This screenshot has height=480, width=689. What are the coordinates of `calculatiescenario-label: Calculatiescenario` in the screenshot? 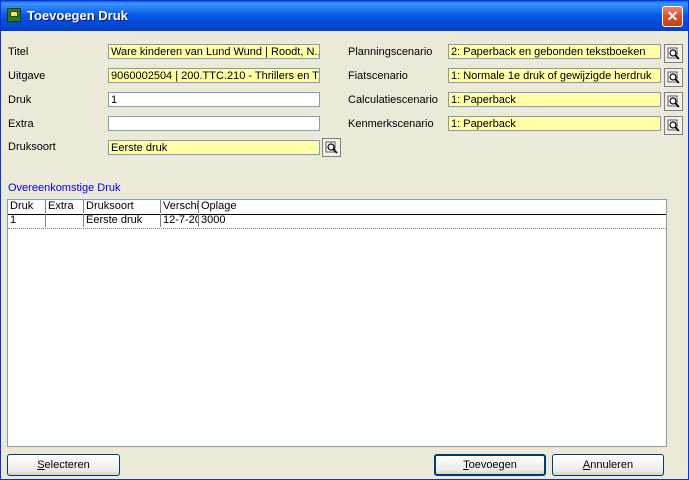 It's located at (393, 100).